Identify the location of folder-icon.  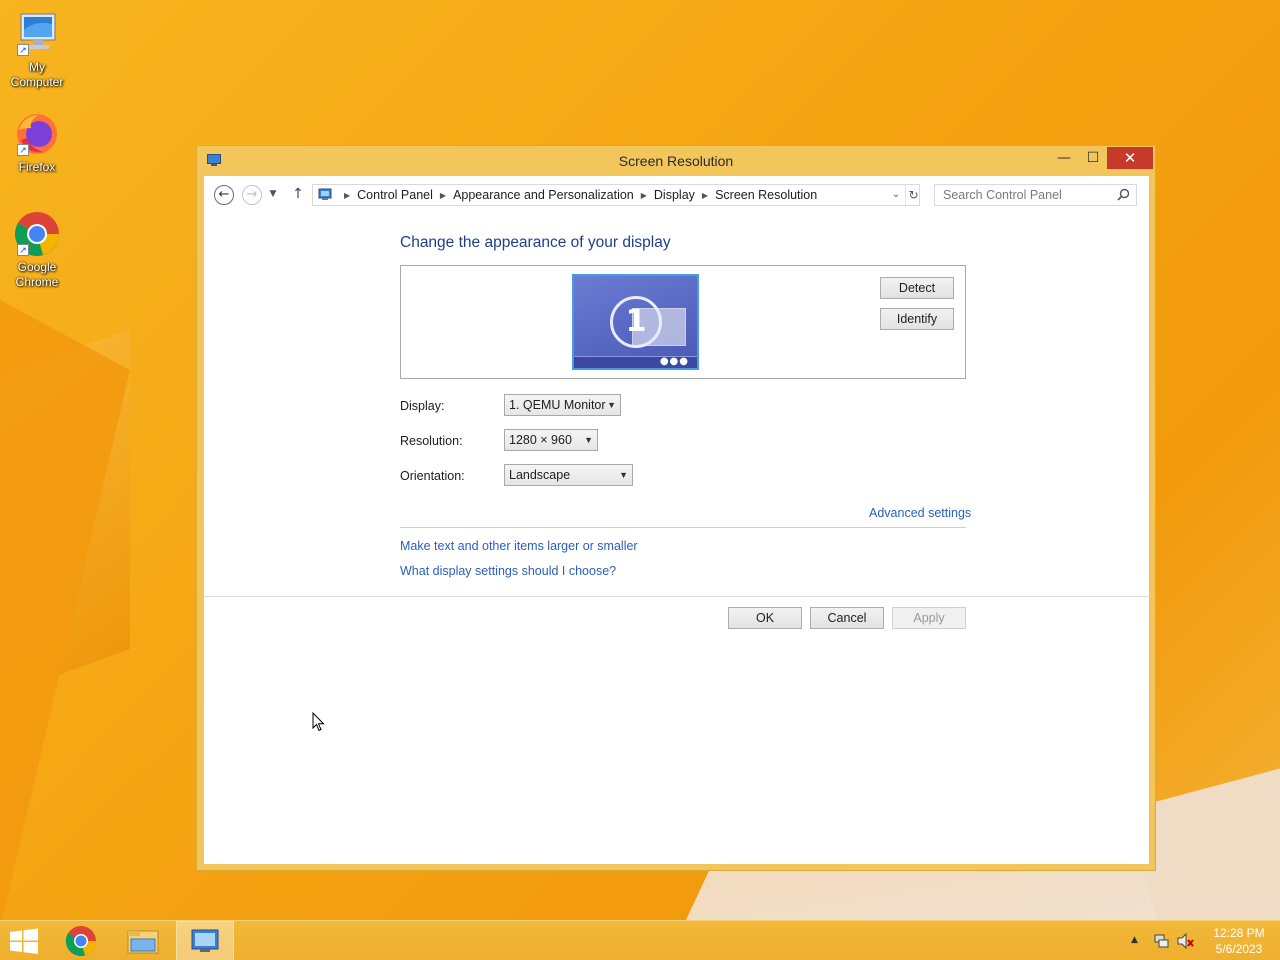
(143, 942).